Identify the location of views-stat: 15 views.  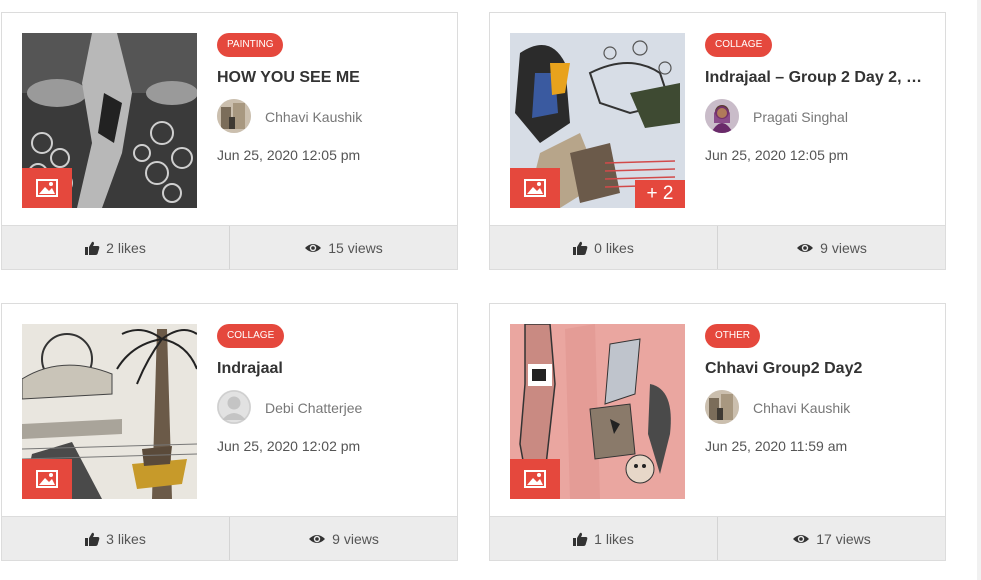
(343, 247).